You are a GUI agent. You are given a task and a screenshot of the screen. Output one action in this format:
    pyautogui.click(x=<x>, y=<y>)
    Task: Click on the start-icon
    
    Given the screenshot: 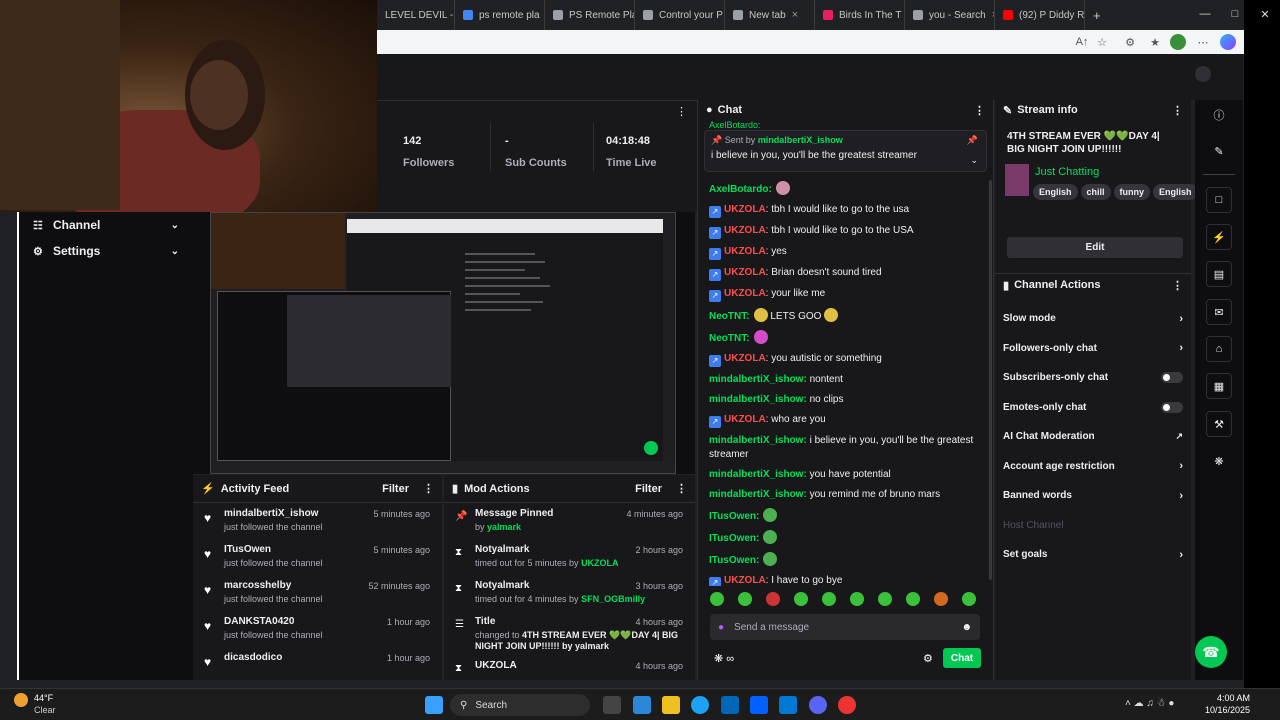 What is the action you would take?
    pyautogui.click(x=434, y=705)
    